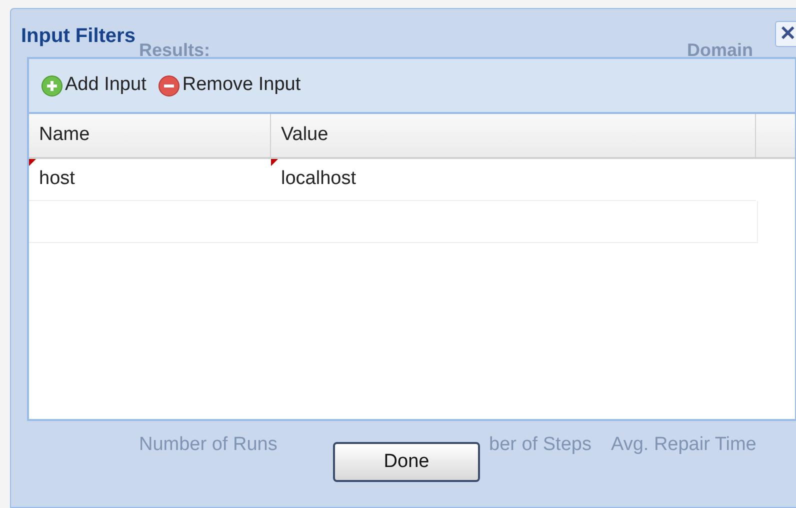  I want to click on background-text: Number of Runs, so click(208, 445).